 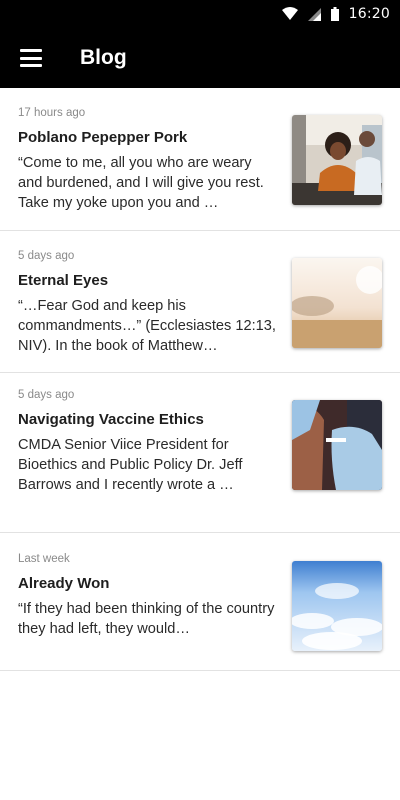 What do you see at coordinates (289, 14) in the screenshot?
I see `wifi-icon` at bounding box center [289, 14].